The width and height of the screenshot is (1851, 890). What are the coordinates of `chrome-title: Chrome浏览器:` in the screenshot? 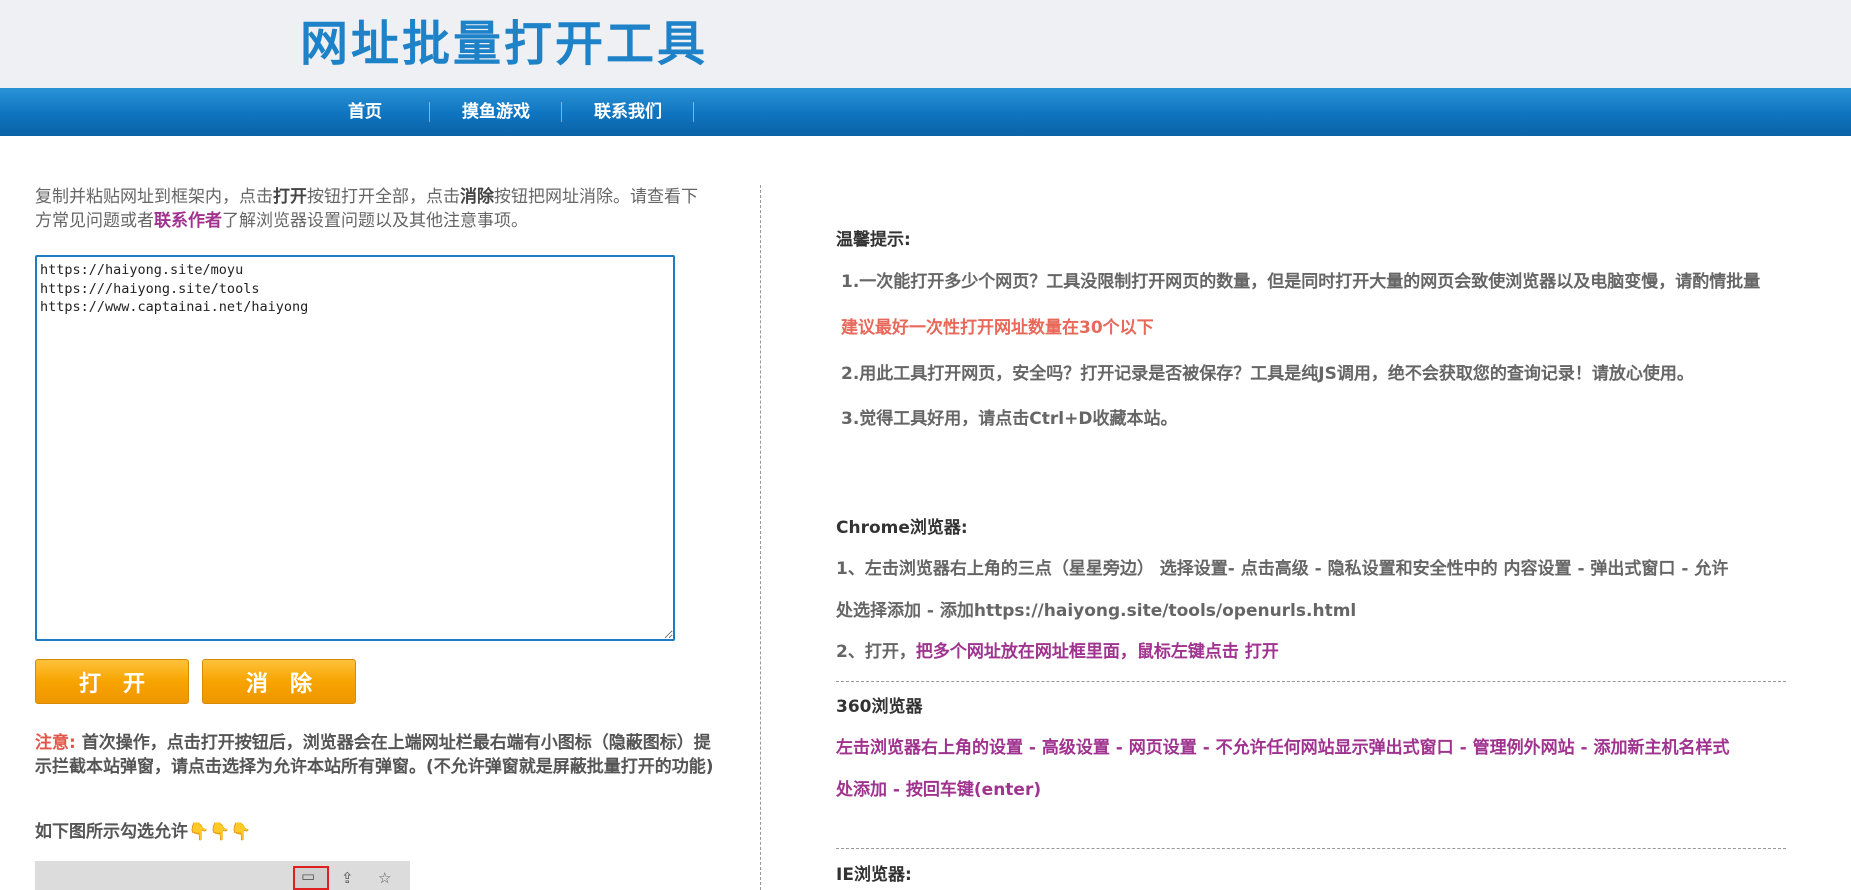 It's located at (902, 528).